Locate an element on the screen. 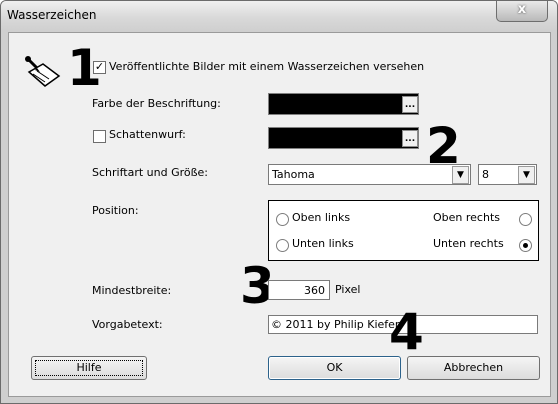 Image resolution: width=558 pixels, height=404 pixels. focus-ring is located at coordinates (89, 368).